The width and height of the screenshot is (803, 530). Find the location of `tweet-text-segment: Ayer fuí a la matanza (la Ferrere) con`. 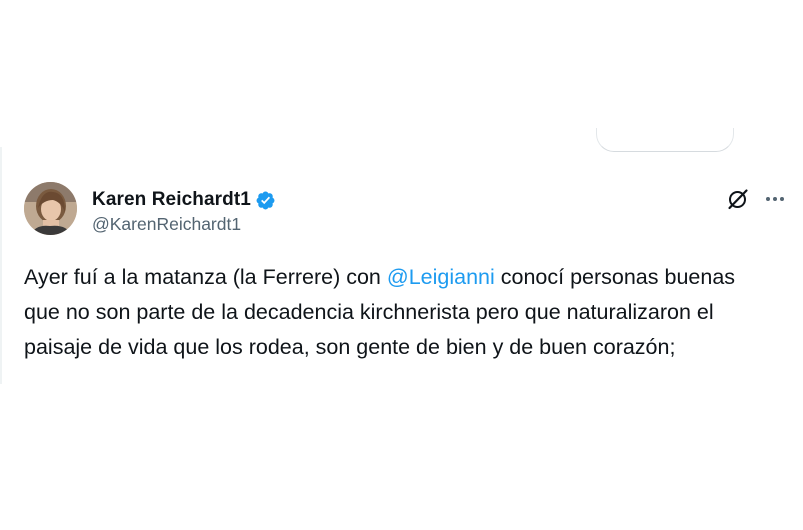

tweet-text-segment: Ayer fuí a la matanza (la Ferrere) con is located at coordinates (205, 277).